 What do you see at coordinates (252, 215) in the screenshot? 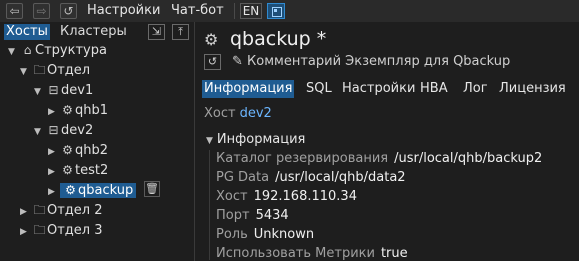
I see `prop-port: Порт 5434` at bounding box center [252, 215].